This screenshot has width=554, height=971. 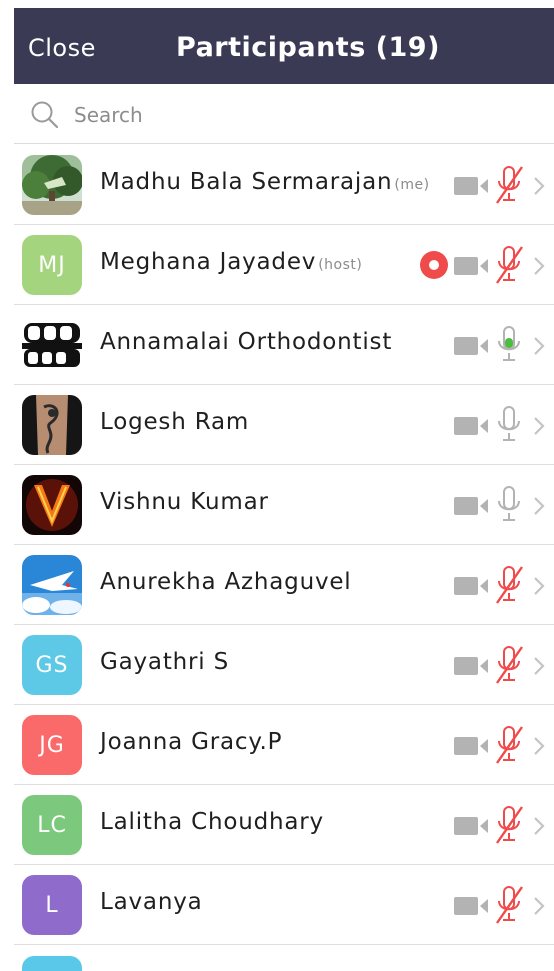 I want to click on participant-name: Lavanya, so click(x=151, y=902).